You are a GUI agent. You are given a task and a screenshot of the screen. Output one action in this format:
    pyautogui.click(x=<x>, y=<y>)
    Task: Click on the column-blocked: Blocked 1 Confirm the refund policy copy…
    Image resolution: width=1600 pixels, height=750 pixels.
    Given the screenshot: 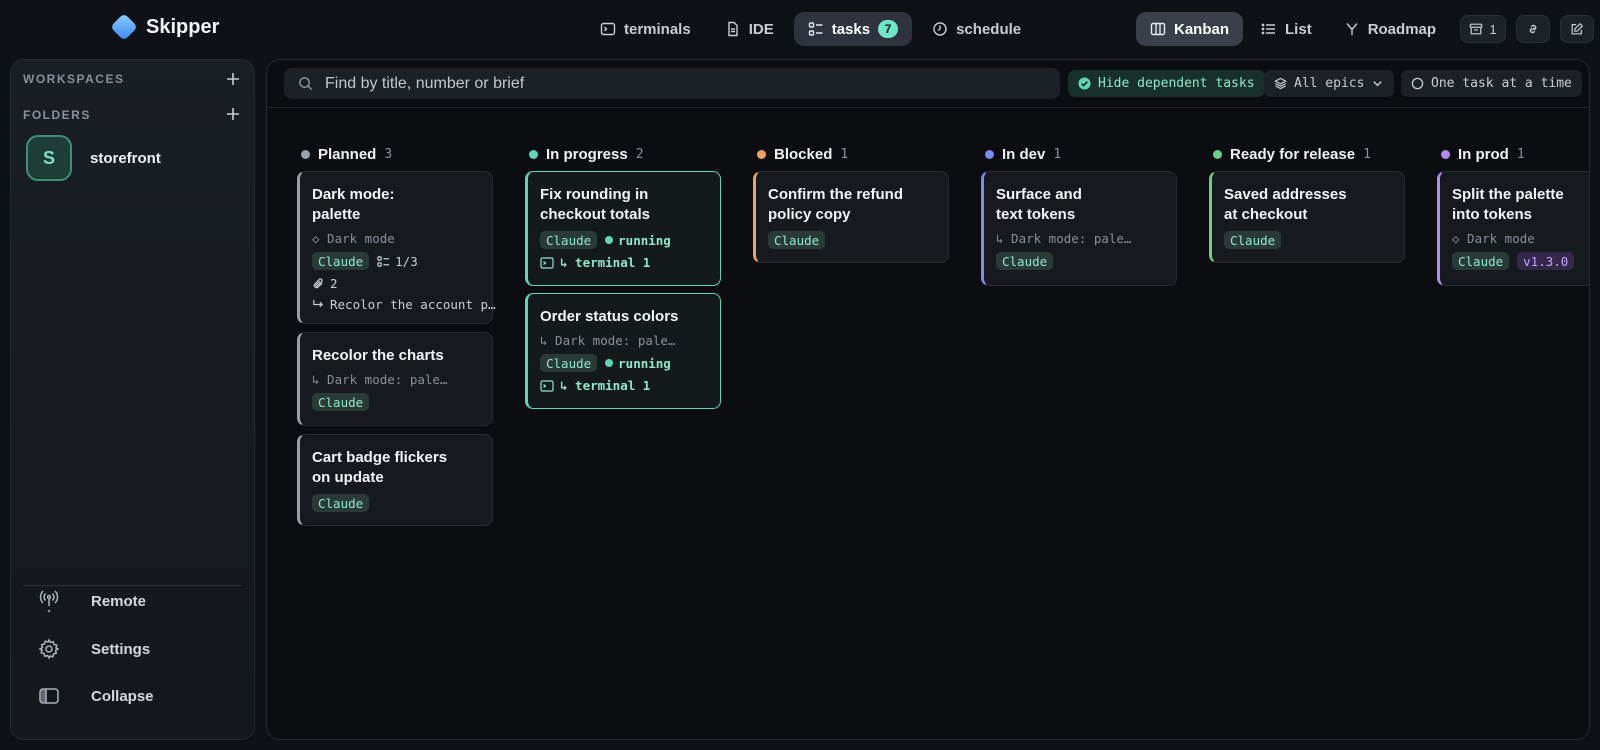 What is the action you would take?
    pyautogui.click(x=851, y=203)
    